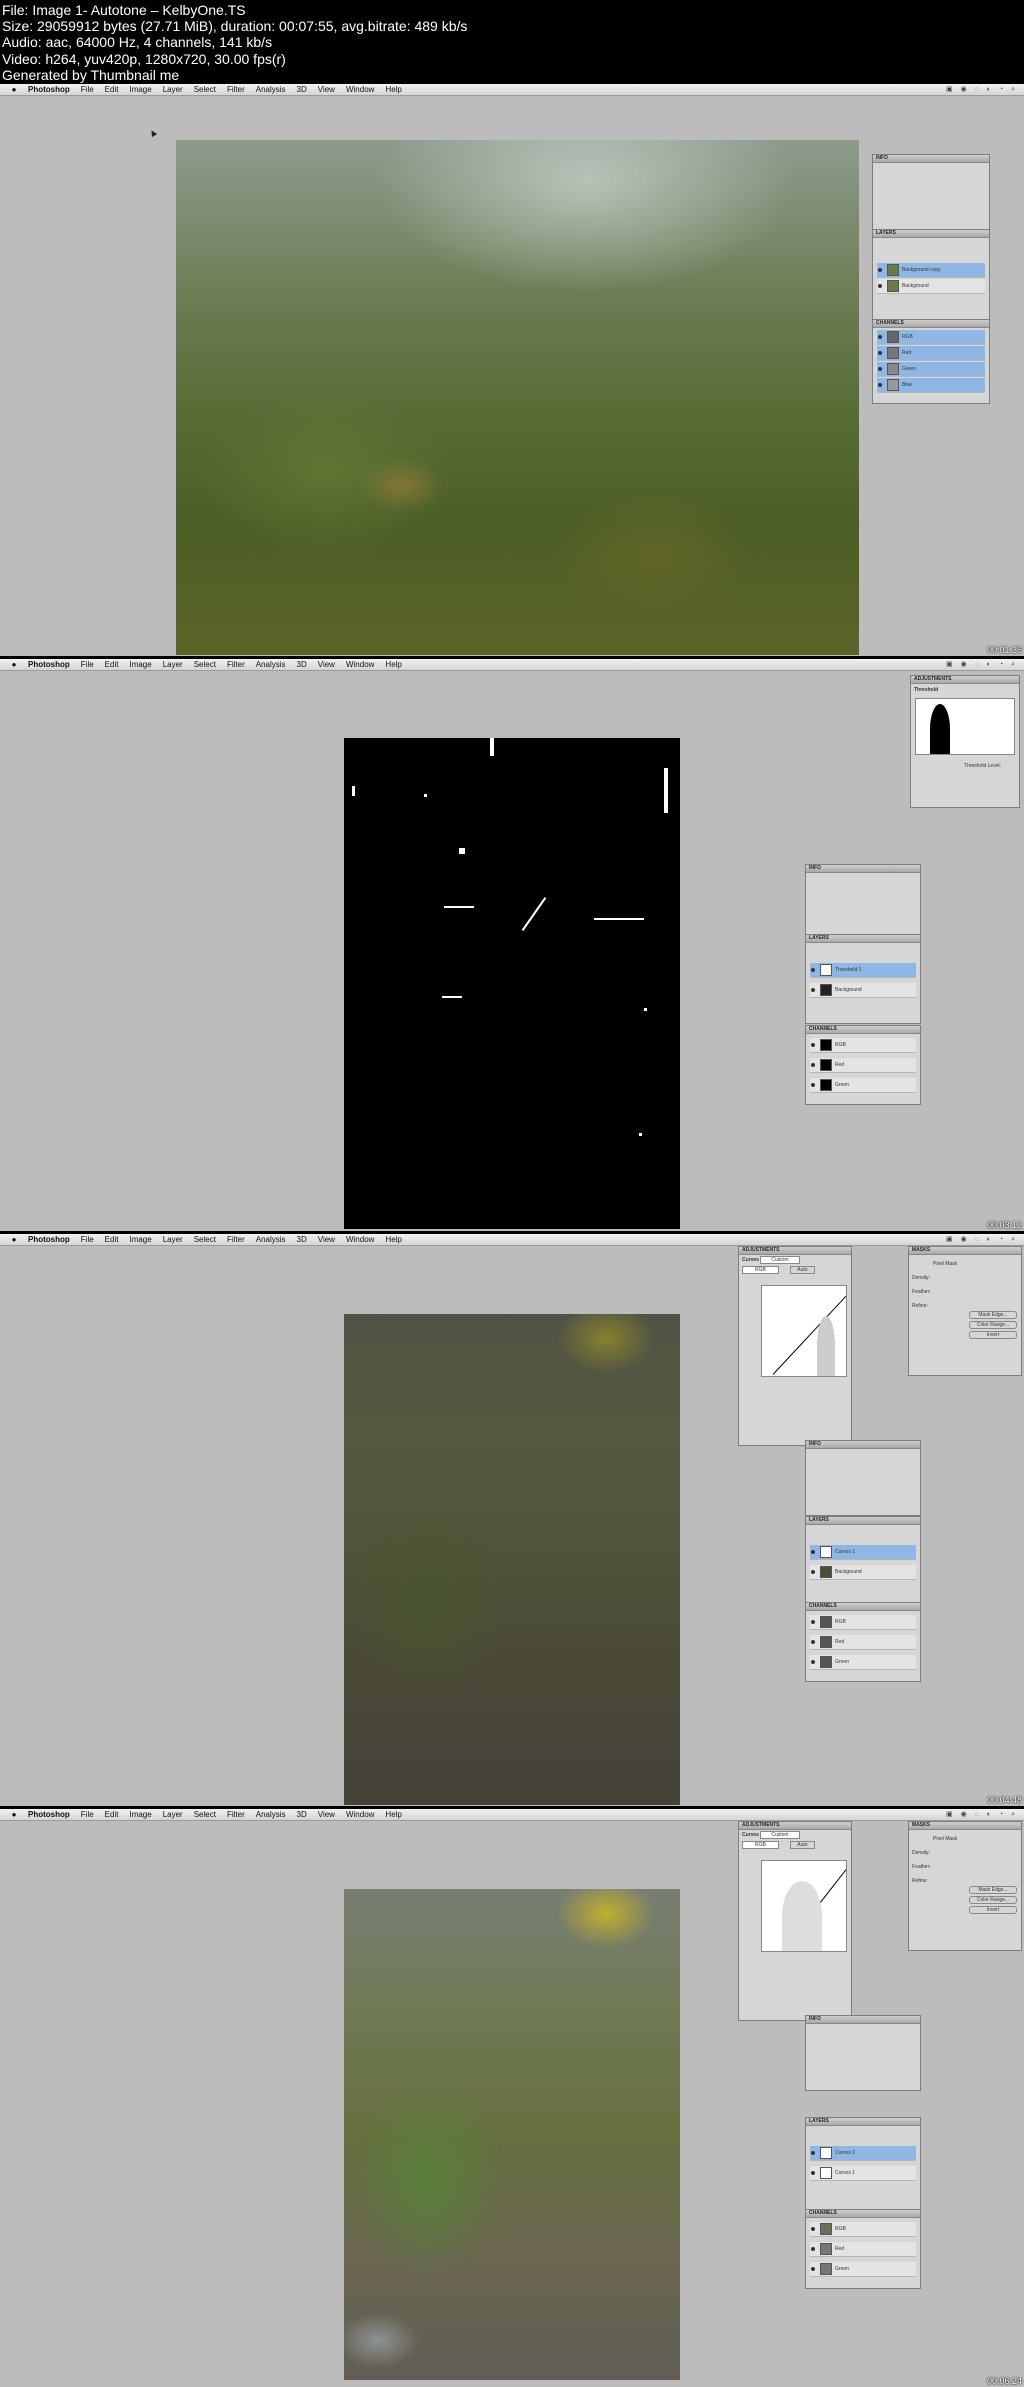 This screenshot has height=2387, width=1024. What do you see at coordinates (931, 270) in the screenshot?
I see `layer-row: Background copy` at bounding box center [931, 270].